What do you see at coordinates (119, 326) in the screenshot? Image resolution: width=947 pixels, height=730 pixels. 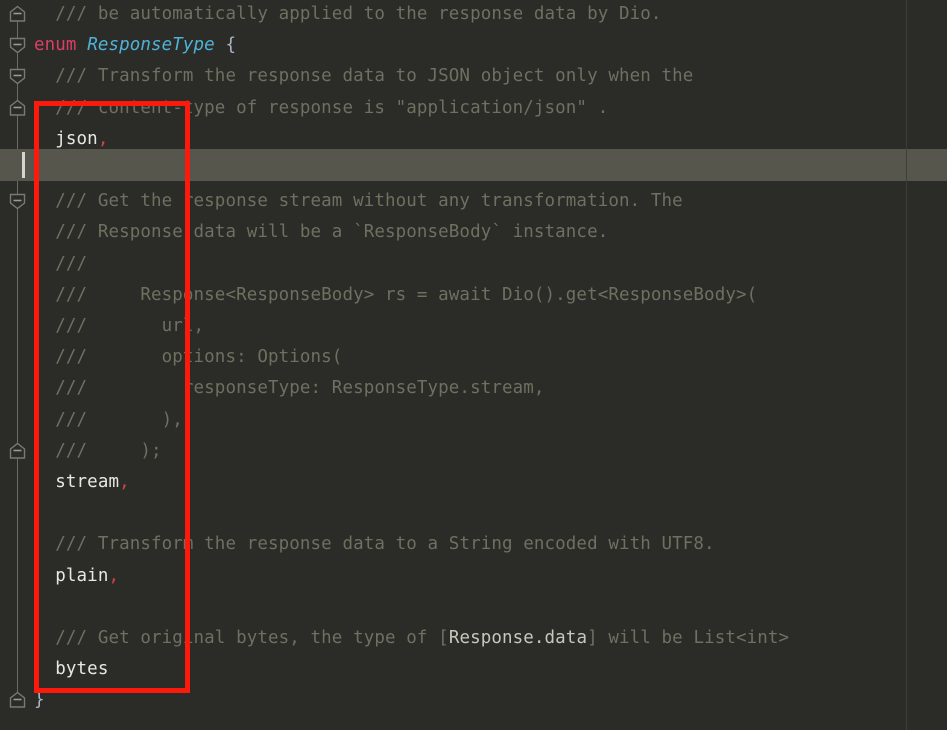 I see `code-token: /// url,` at bounding box center [119, 326].